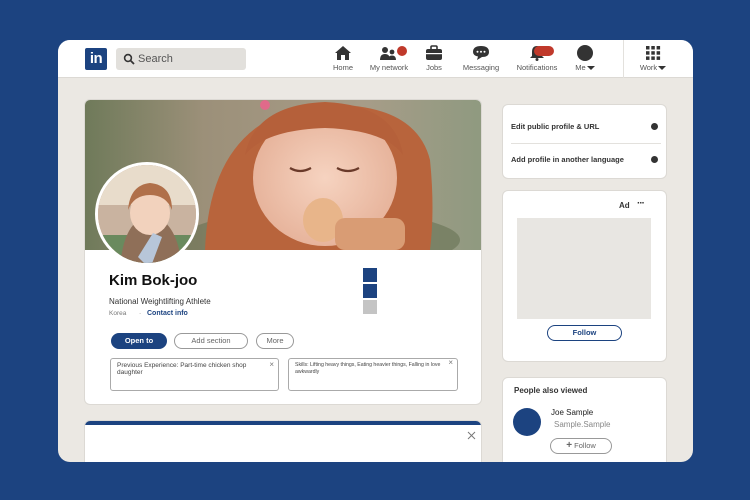 This screenshot has height=500, width=750. I want to click on ad-card: Ad ··· Follow, so click(584, 276).